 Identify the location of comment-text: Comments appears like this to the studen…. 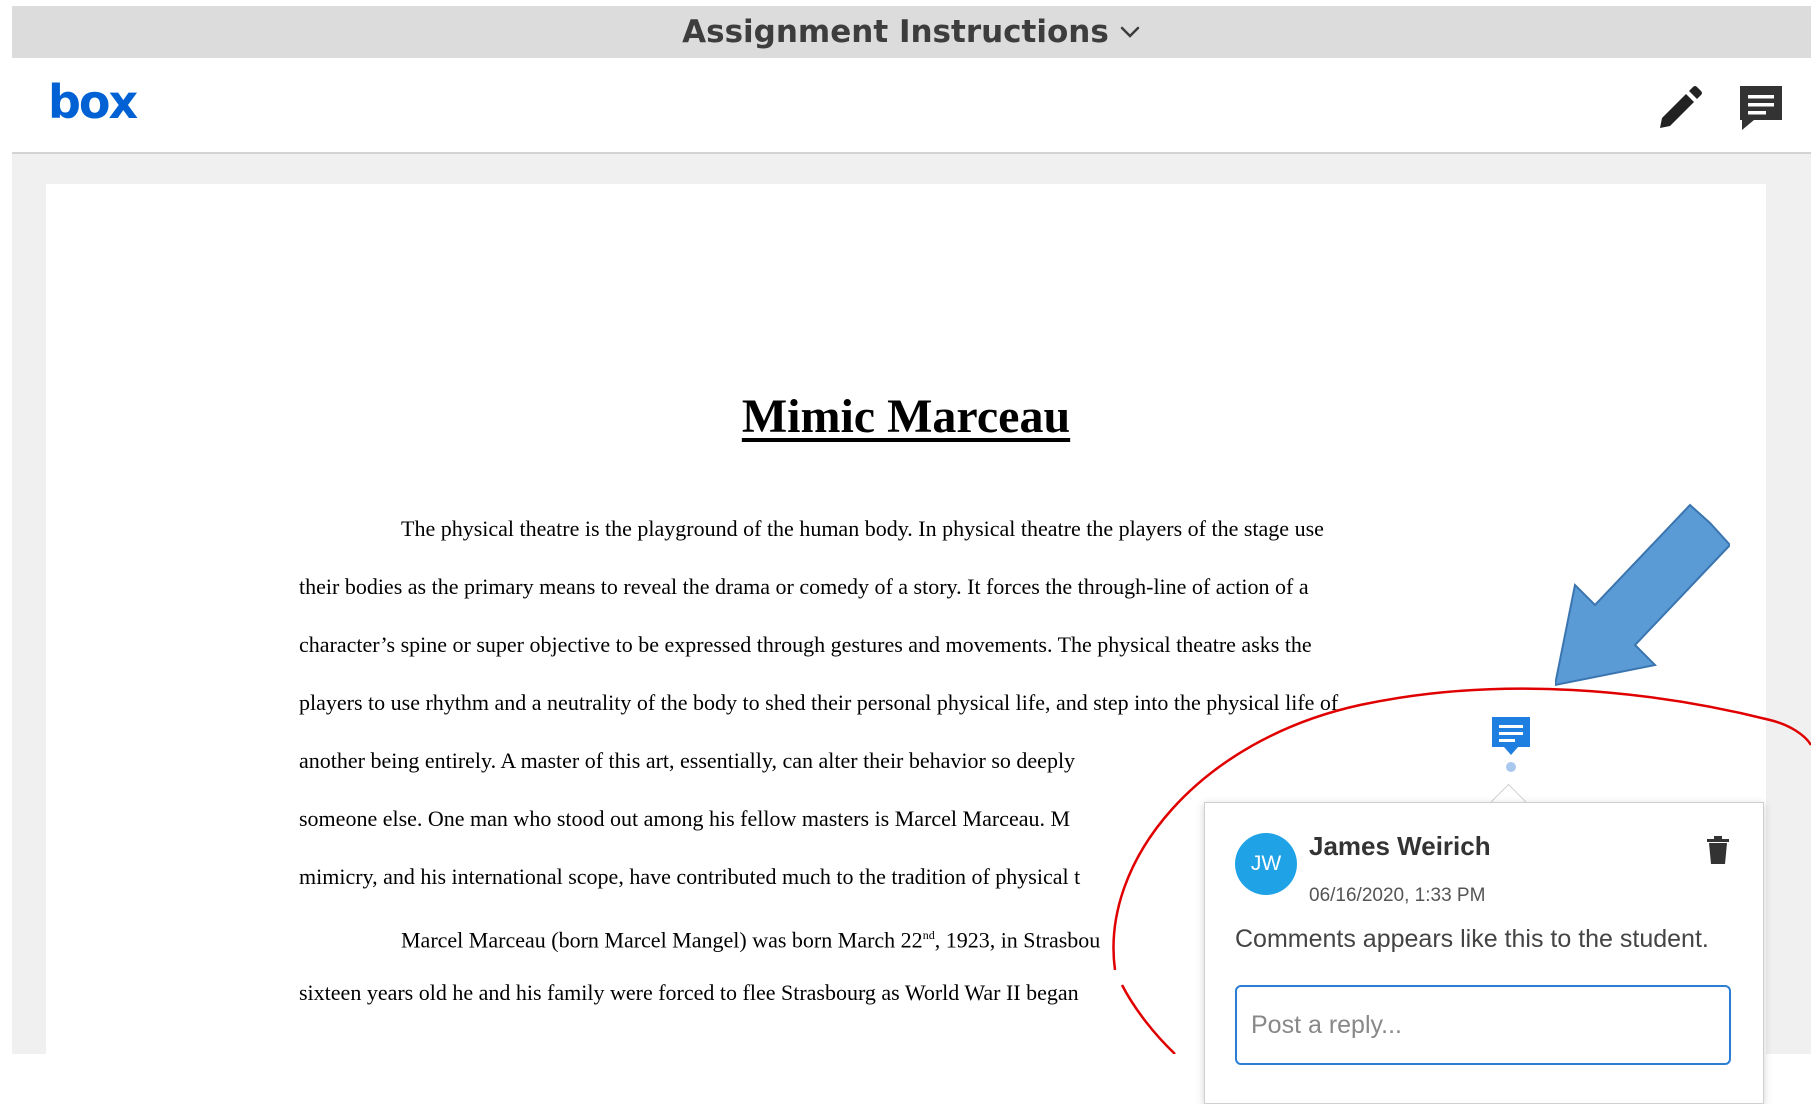
(1472, 939).